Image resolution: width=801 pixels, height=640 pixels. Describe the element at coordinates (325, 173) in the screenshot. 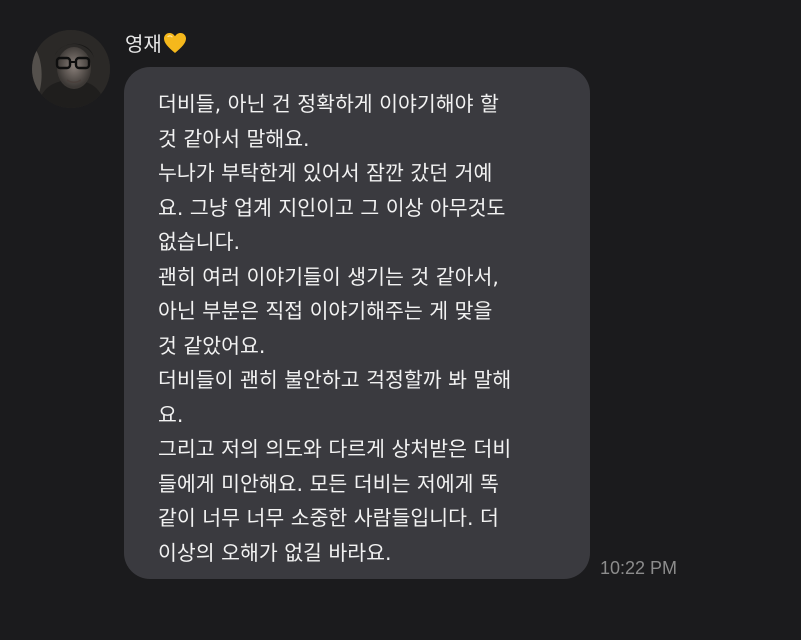

I see `message-line: 누나가 부탁한게 있어서 잠깐 갔던 거예` at that location.